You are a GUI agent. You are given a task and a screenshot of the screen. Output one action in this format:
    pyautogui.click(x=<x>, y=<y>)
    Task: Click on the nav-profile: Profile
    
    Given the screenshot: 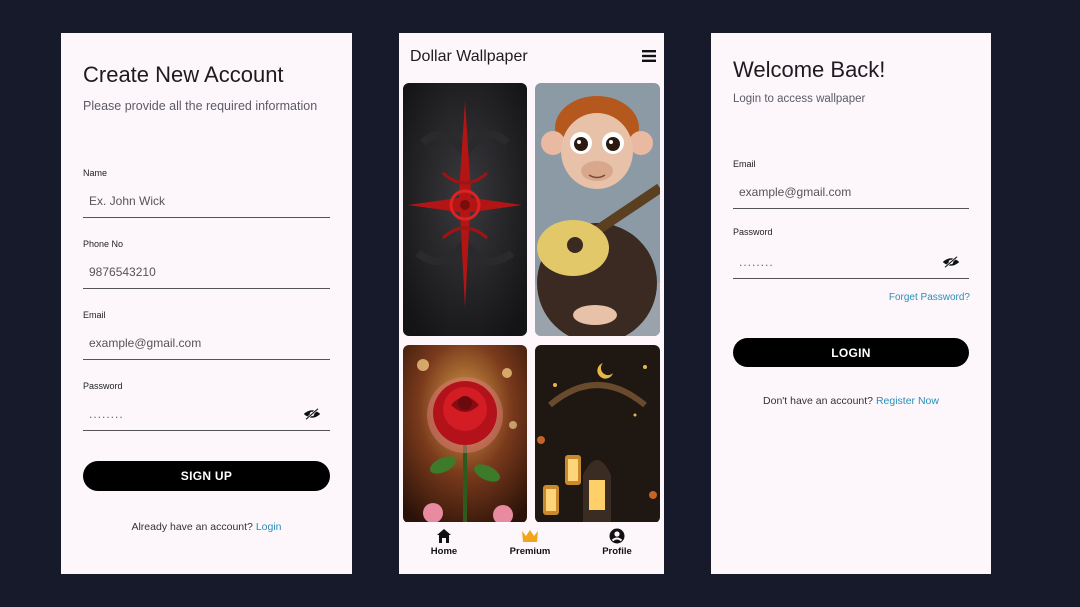 What is the action you would take?
    pyautogui.click(x=617, y=542)
    